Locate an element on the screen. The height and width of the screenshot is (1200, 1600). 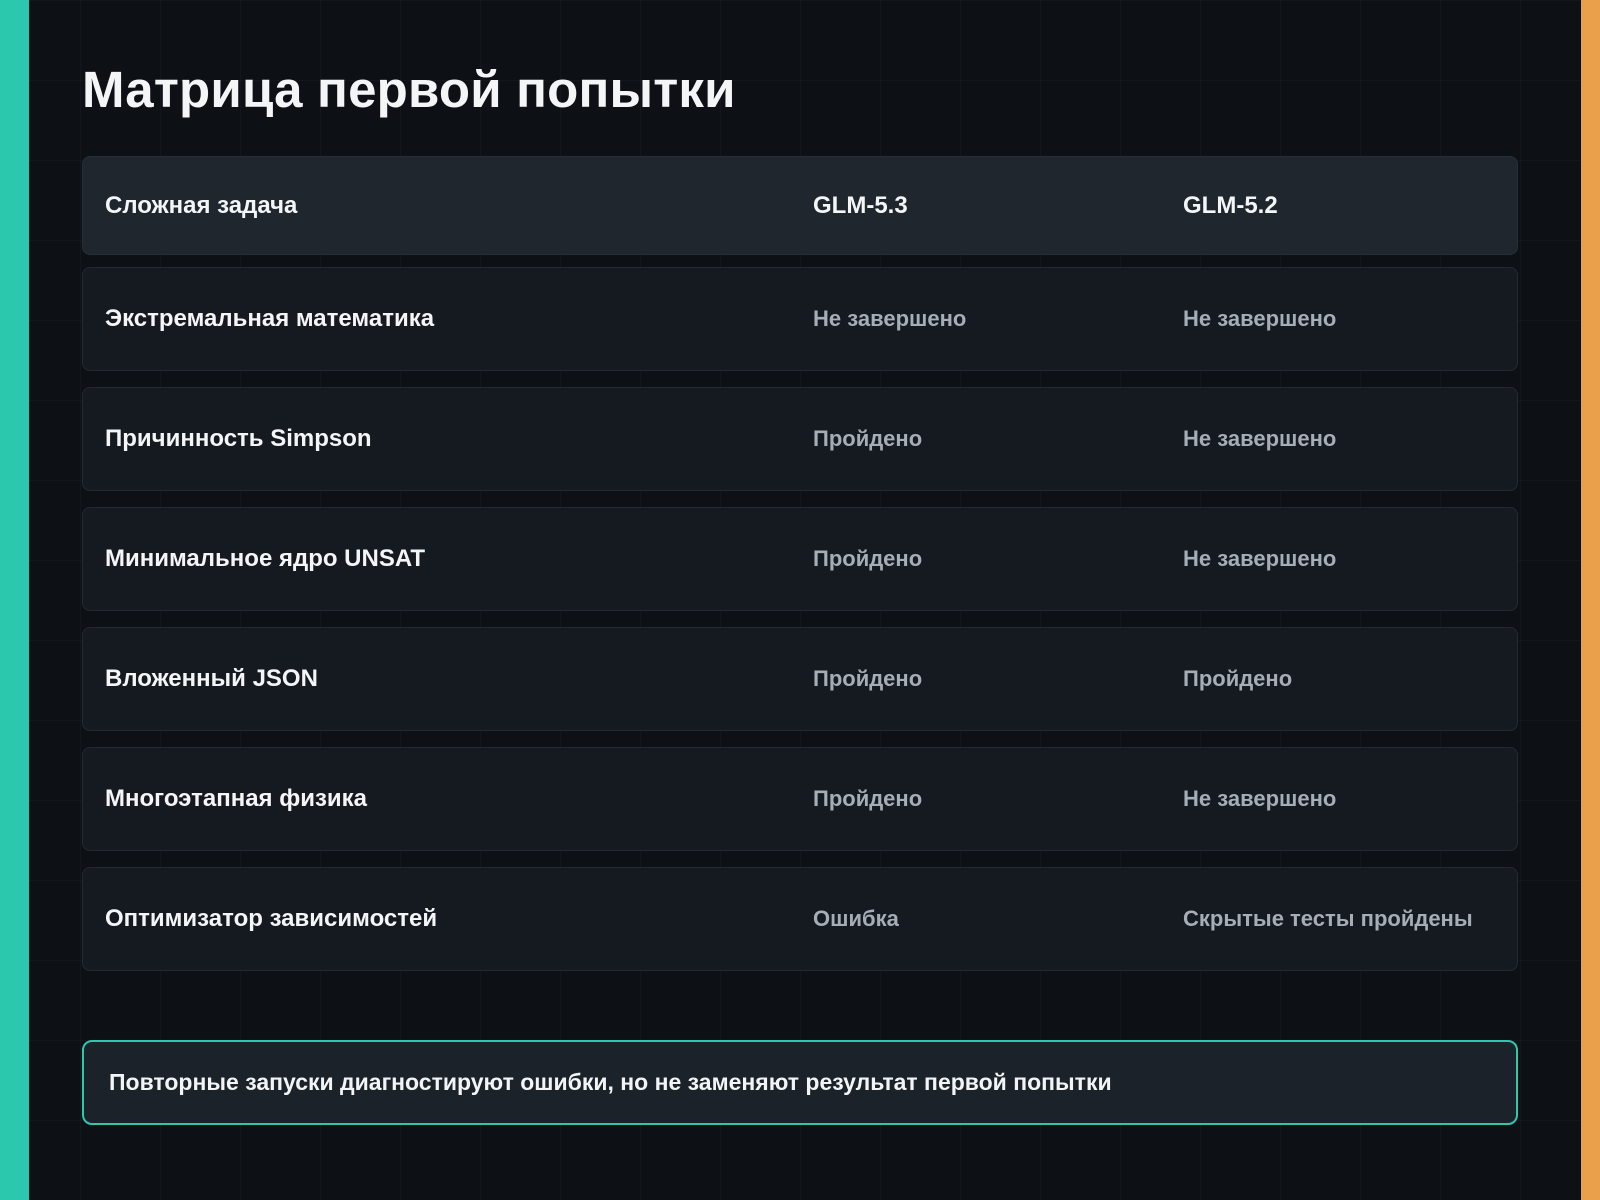
task-name: Оптимизатор зависимостей is located at coordinates (271, 918).